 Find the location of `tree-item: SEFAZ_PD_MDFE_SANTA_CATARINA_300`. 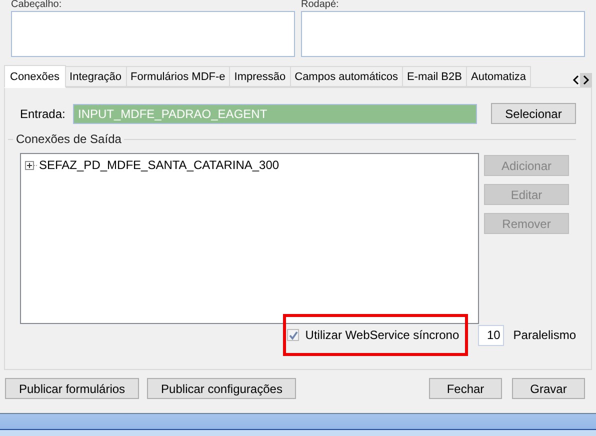

tree-item: SEFAZ_PD_MDFE_SANTA_CATARINA_300 is located at coordinates (159, 165).